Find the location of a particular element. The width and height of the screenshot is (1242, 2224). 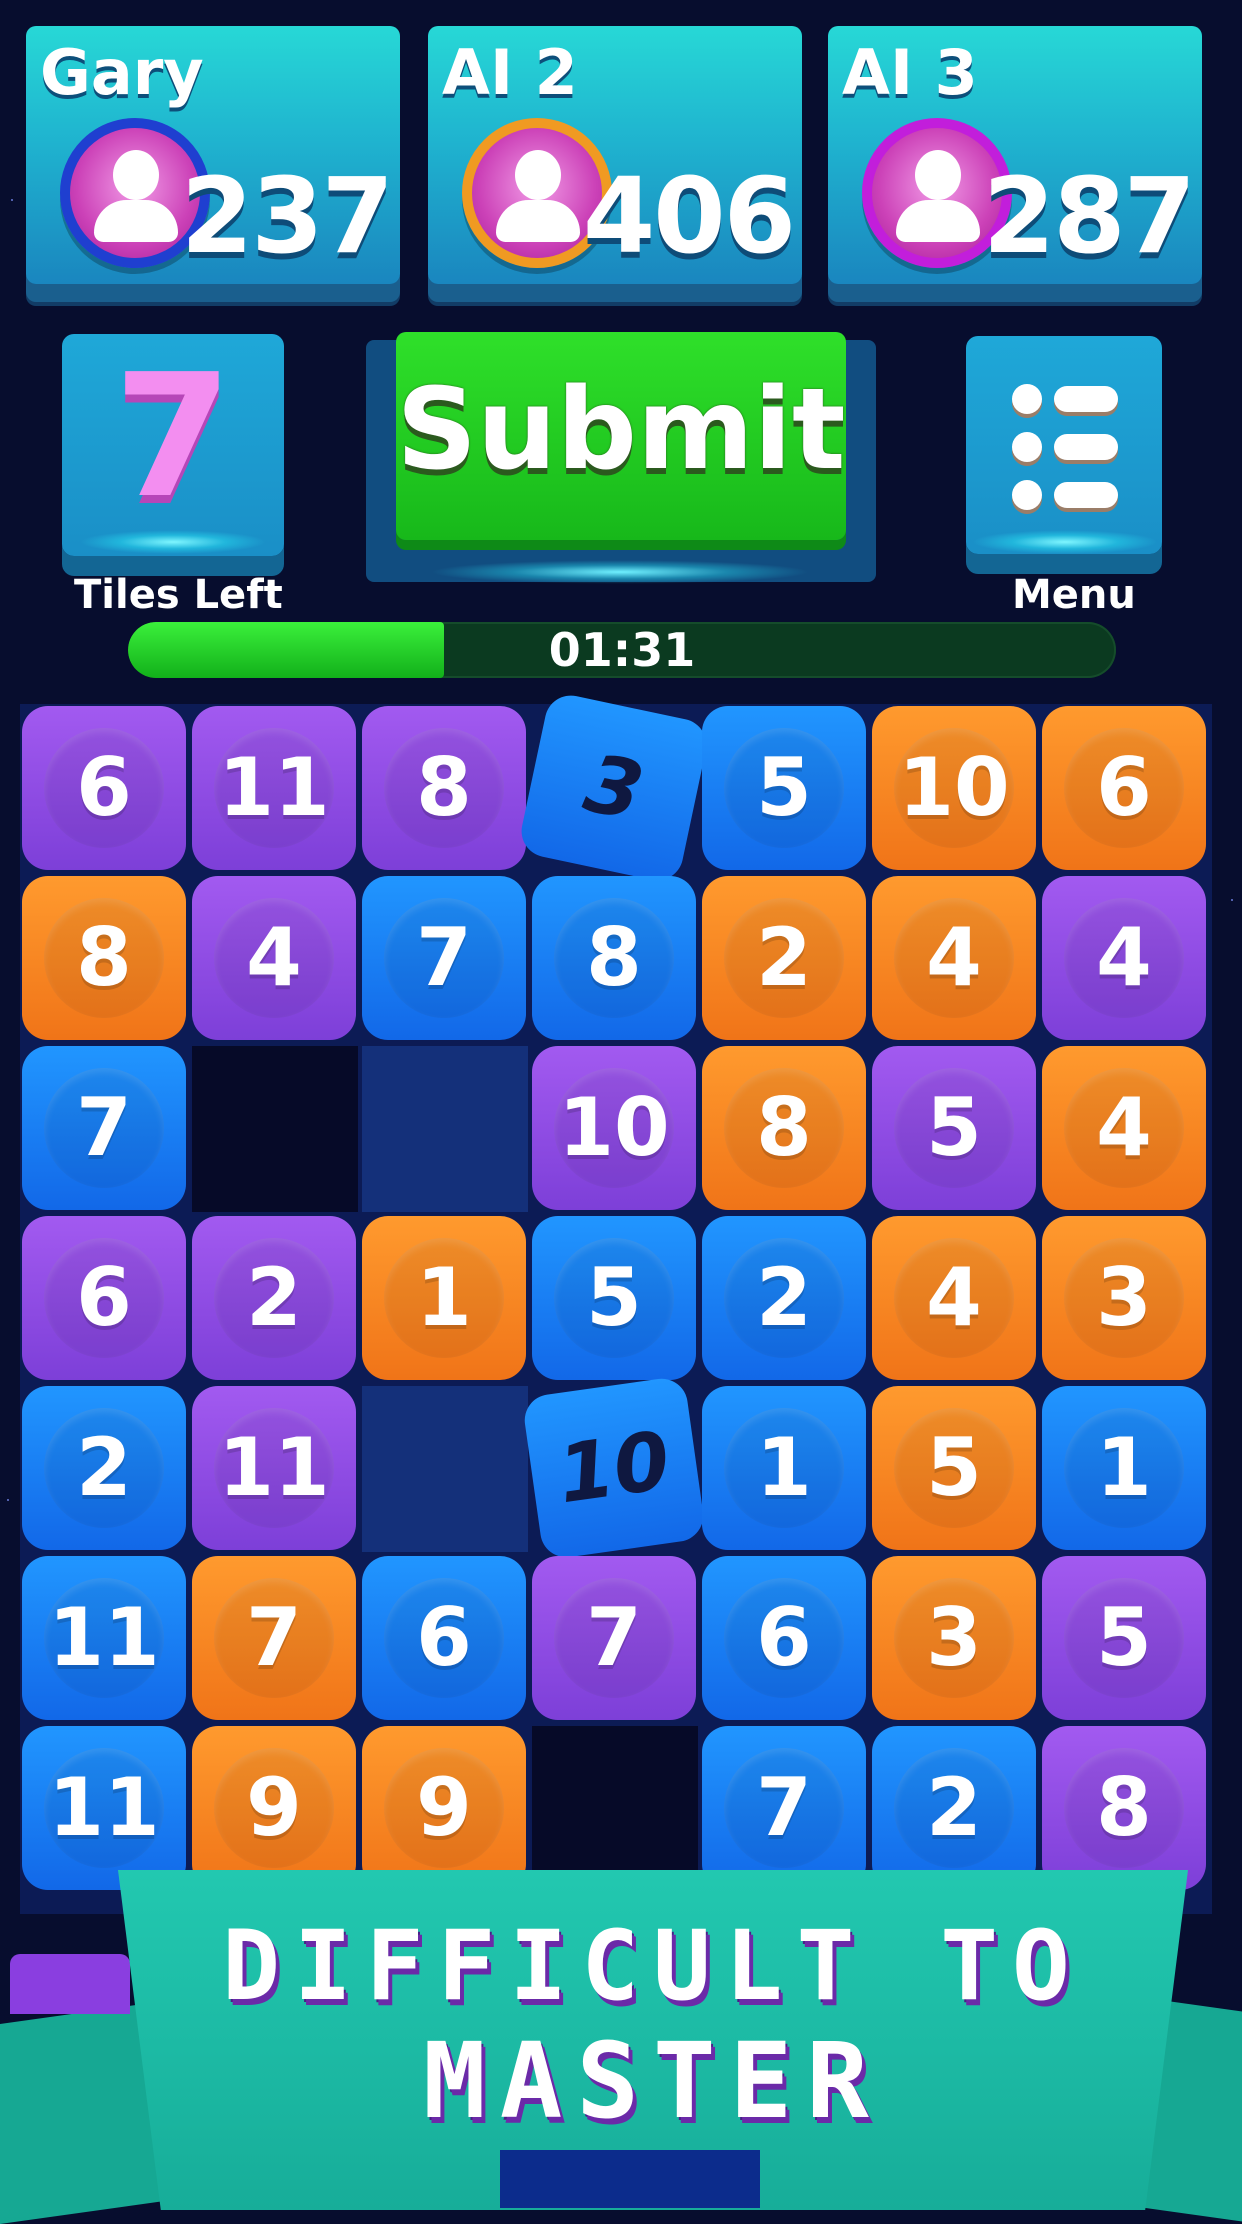

timer-text: 01:31 is located at coordinates (622, 650).